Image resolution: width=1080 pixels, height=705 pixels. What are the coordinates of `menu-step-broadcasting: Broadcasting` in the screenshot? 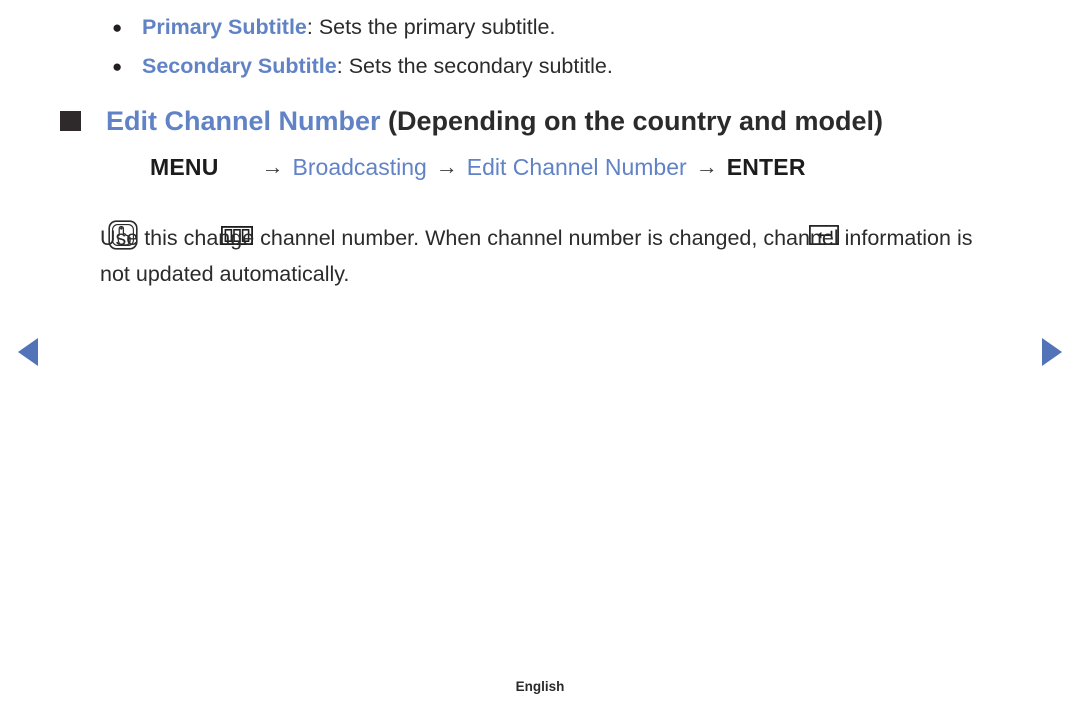 It's located at (360, 167).